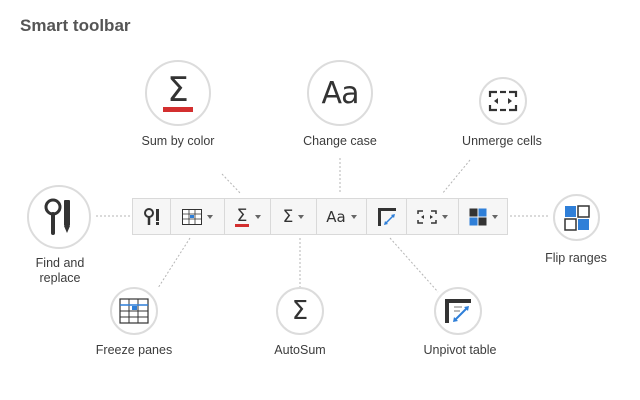 This screenshot has width=640, height=400. I want to click on smart-toolbar: Σ Σ Aa, so click(320, 216).